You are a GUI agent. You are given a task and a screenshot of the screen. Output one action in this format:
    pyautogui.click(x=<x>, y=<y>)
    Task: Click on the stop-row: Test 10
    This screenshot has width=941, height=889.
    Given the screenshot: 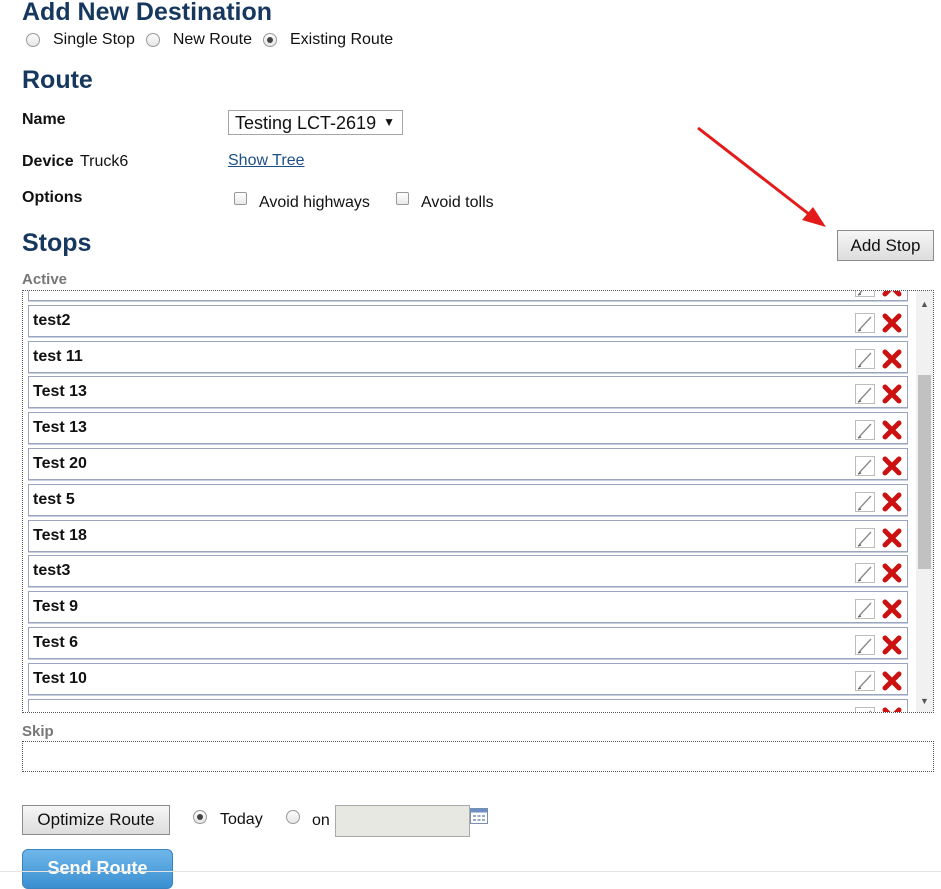 What is the action you would take?
    pyautogui.click(x=468, y=678)
    